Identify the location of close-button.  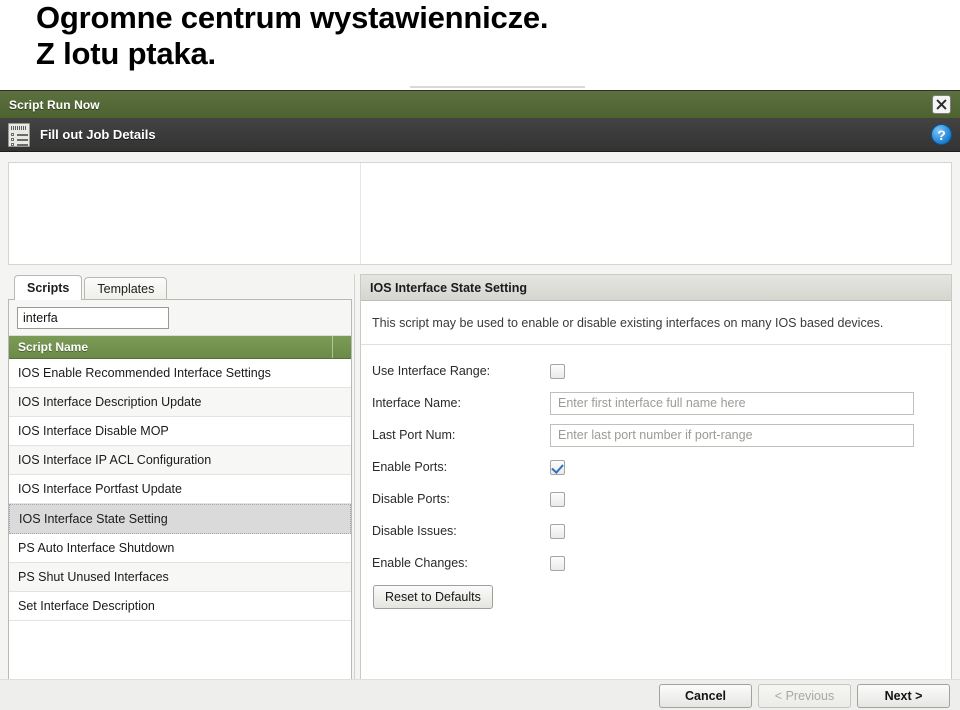
(941, 104).